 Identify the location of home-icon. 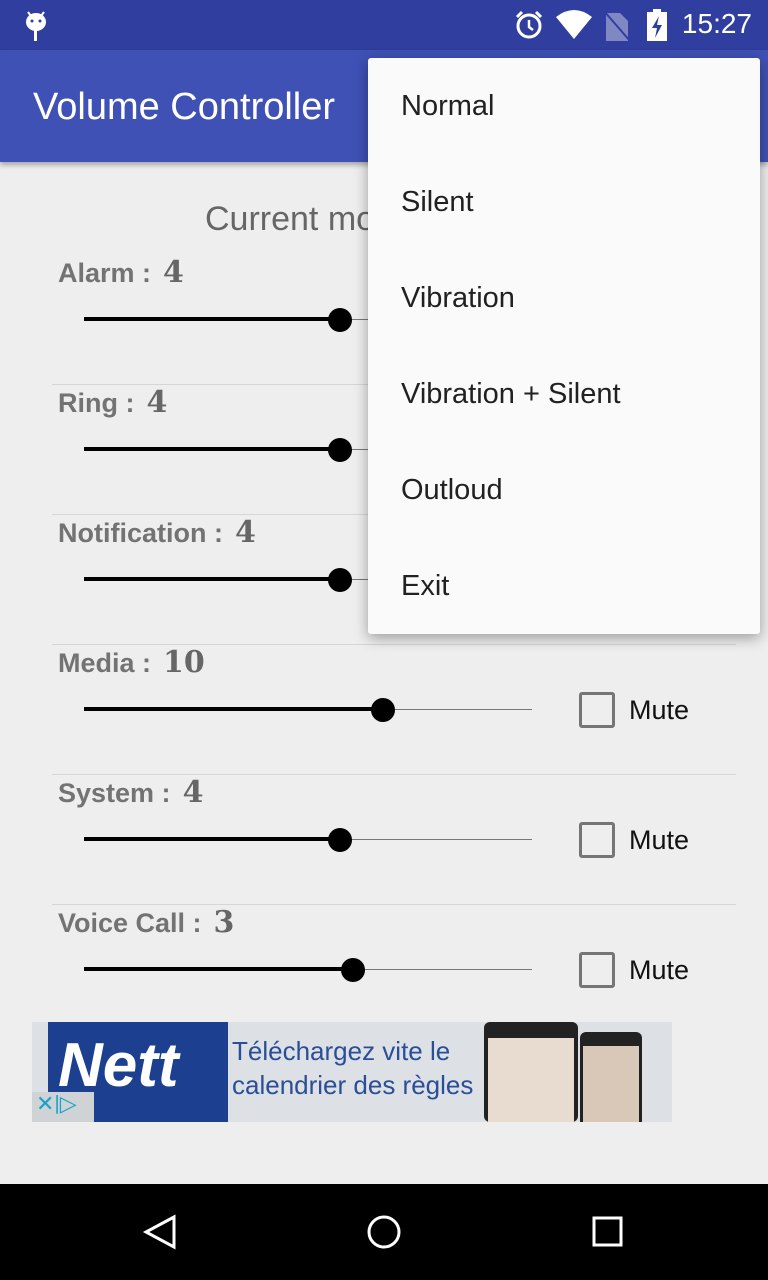
(384, 1232).